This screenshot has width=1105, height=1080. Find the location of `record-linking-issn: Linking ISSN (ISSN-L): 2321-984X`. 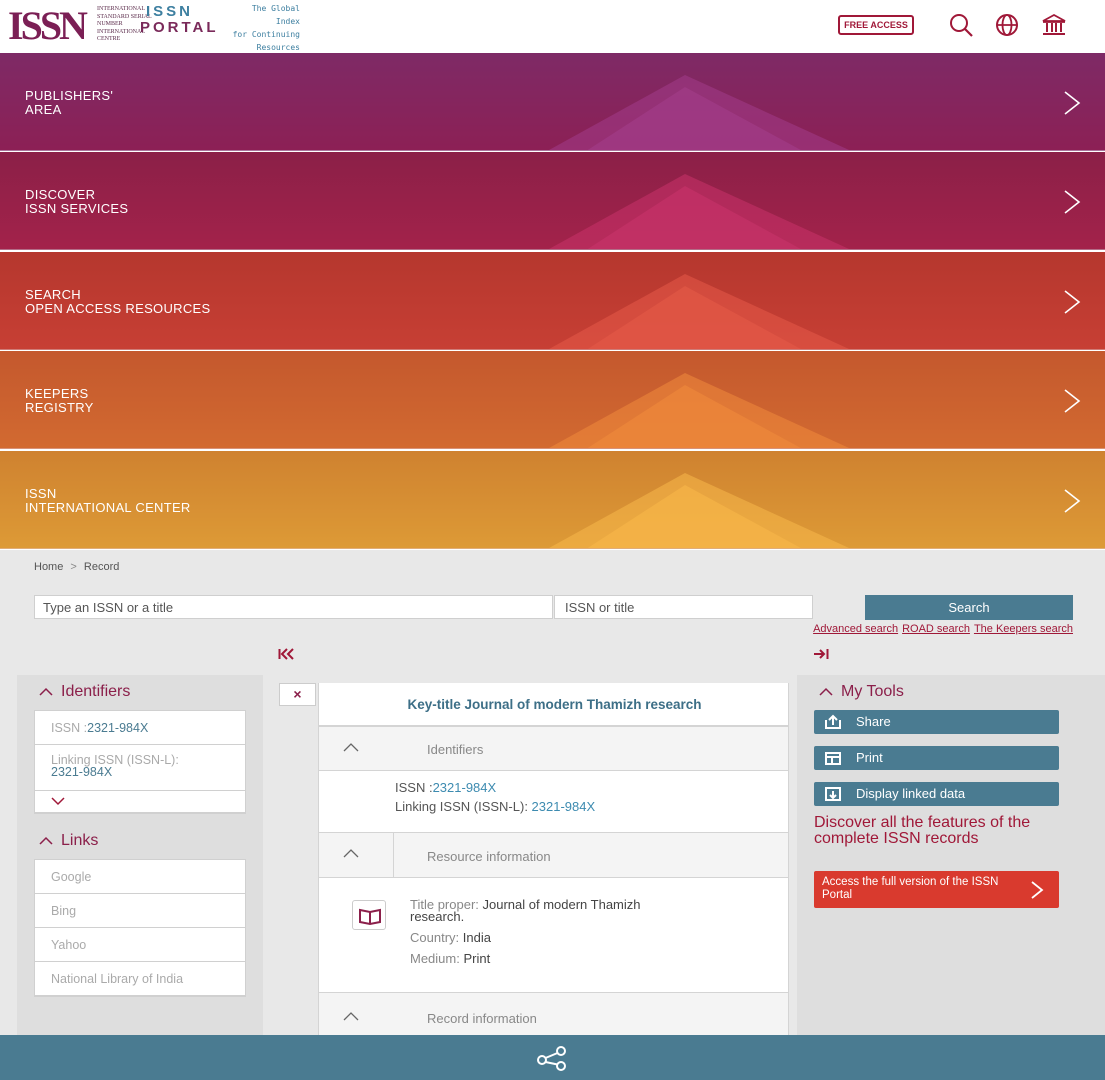

record-linking-issn: Linking ISSN (ISSN-L): 2321-984X is located at coordinates (495, 806).